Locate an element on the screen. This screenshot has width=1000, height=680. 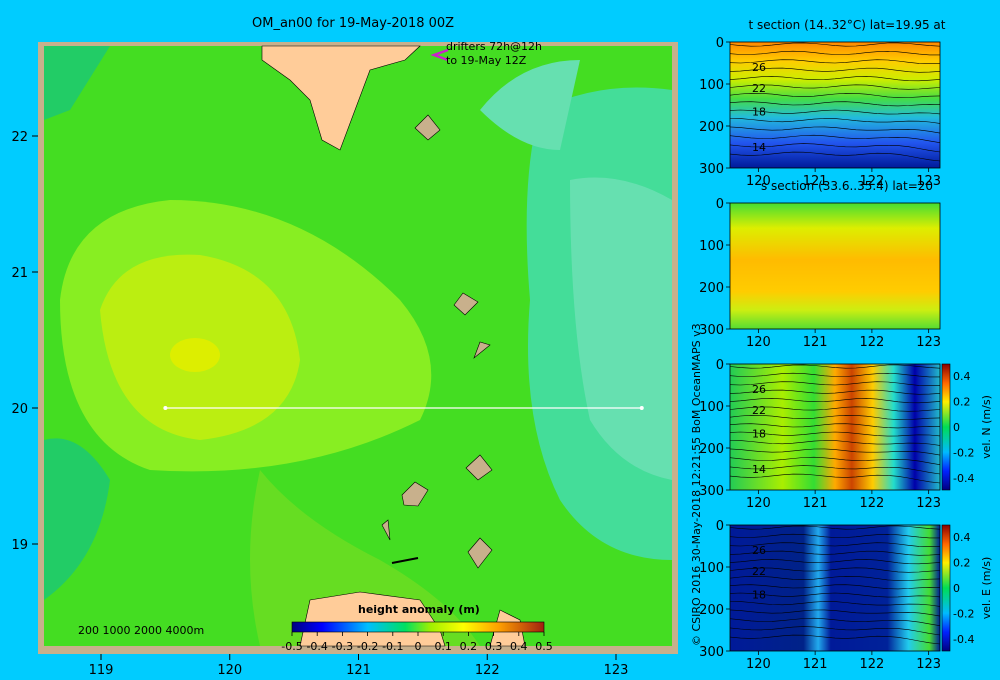
velocity-north-section-colorbar-label: vel. N (m/s) is located at coordinates (986, 427).